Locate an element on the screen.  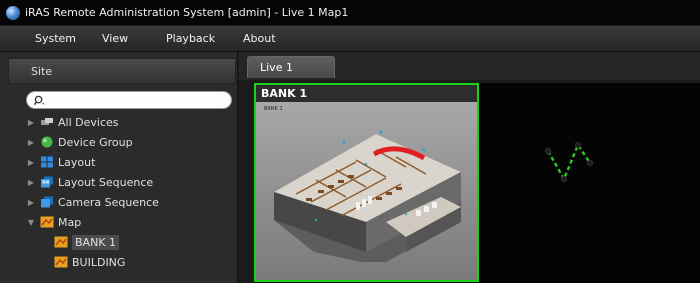
tree-label: Camera Sequence is located at coordinates (108, 202).